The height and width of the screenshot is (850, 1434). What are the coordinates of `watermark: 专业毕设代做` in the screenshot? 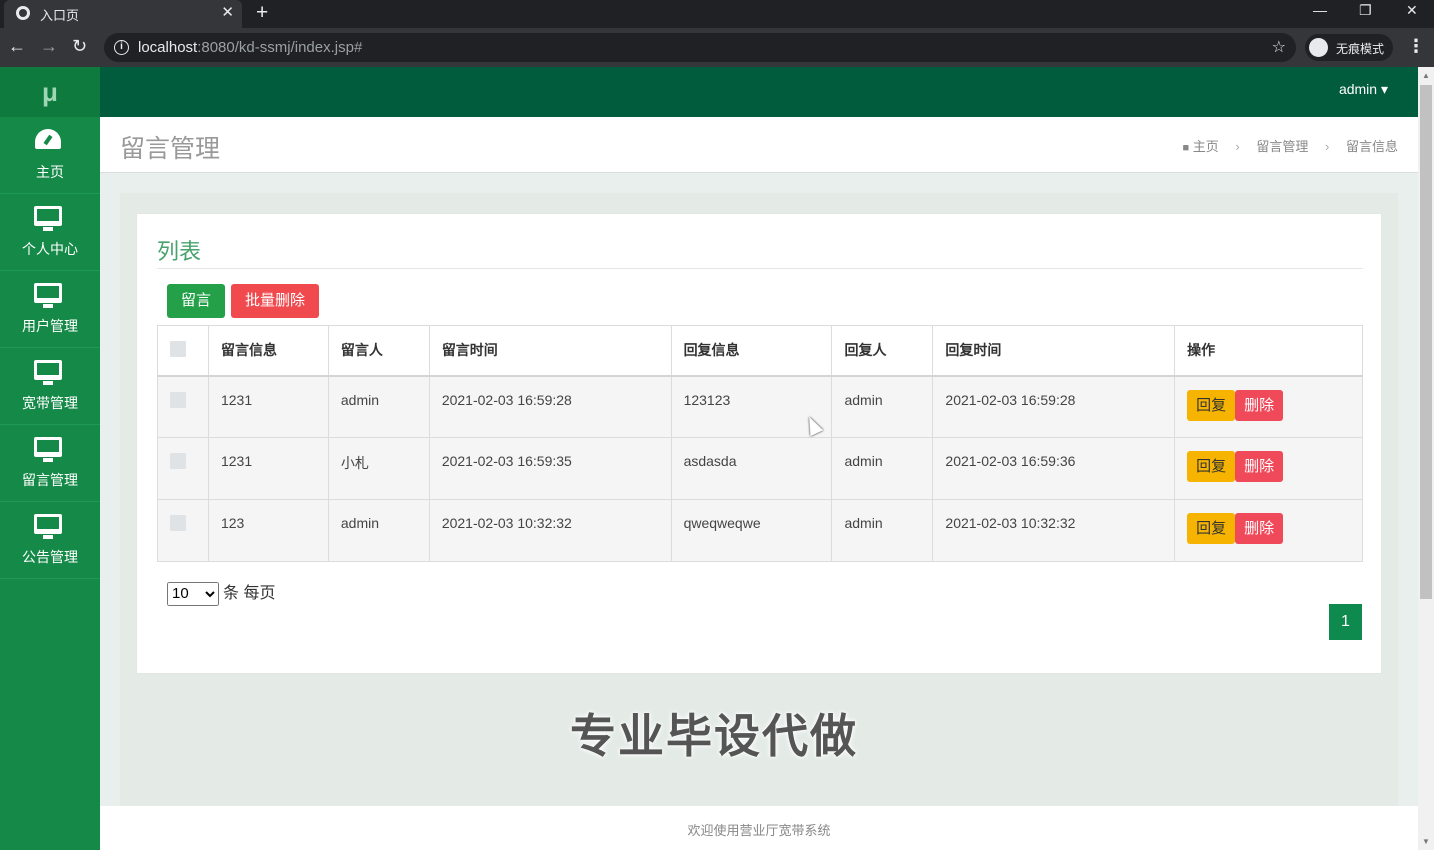 It's located at (714, 736).